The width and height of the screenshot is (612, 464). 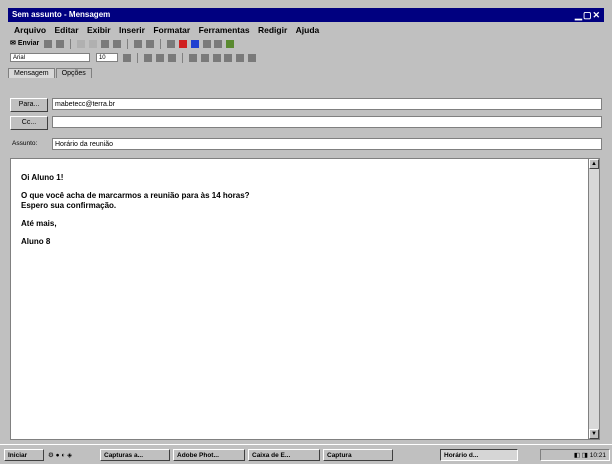 What do you see at coordinates (104, 44) in the screenshot?
I see `paste-icon` at bounding box center [104, 44].